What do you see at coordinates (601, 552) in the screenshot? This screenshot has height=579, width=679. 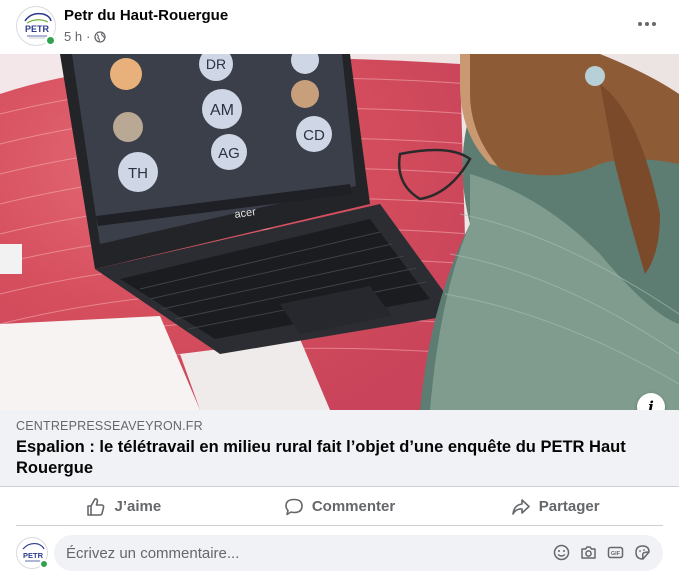 I see `comment-tools: GIF` at bounding box center [601, 552].